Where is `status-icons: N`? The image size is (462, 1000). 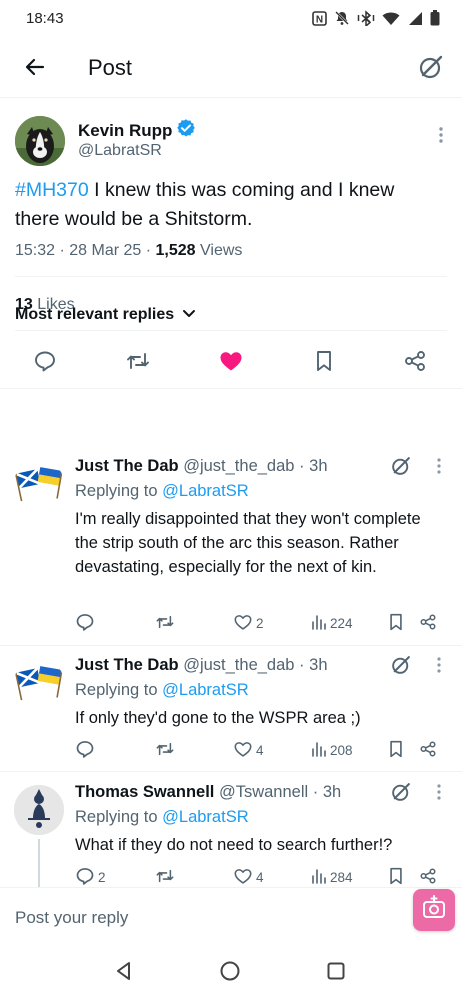
status-icons: N is located at coordinates (376, 18).